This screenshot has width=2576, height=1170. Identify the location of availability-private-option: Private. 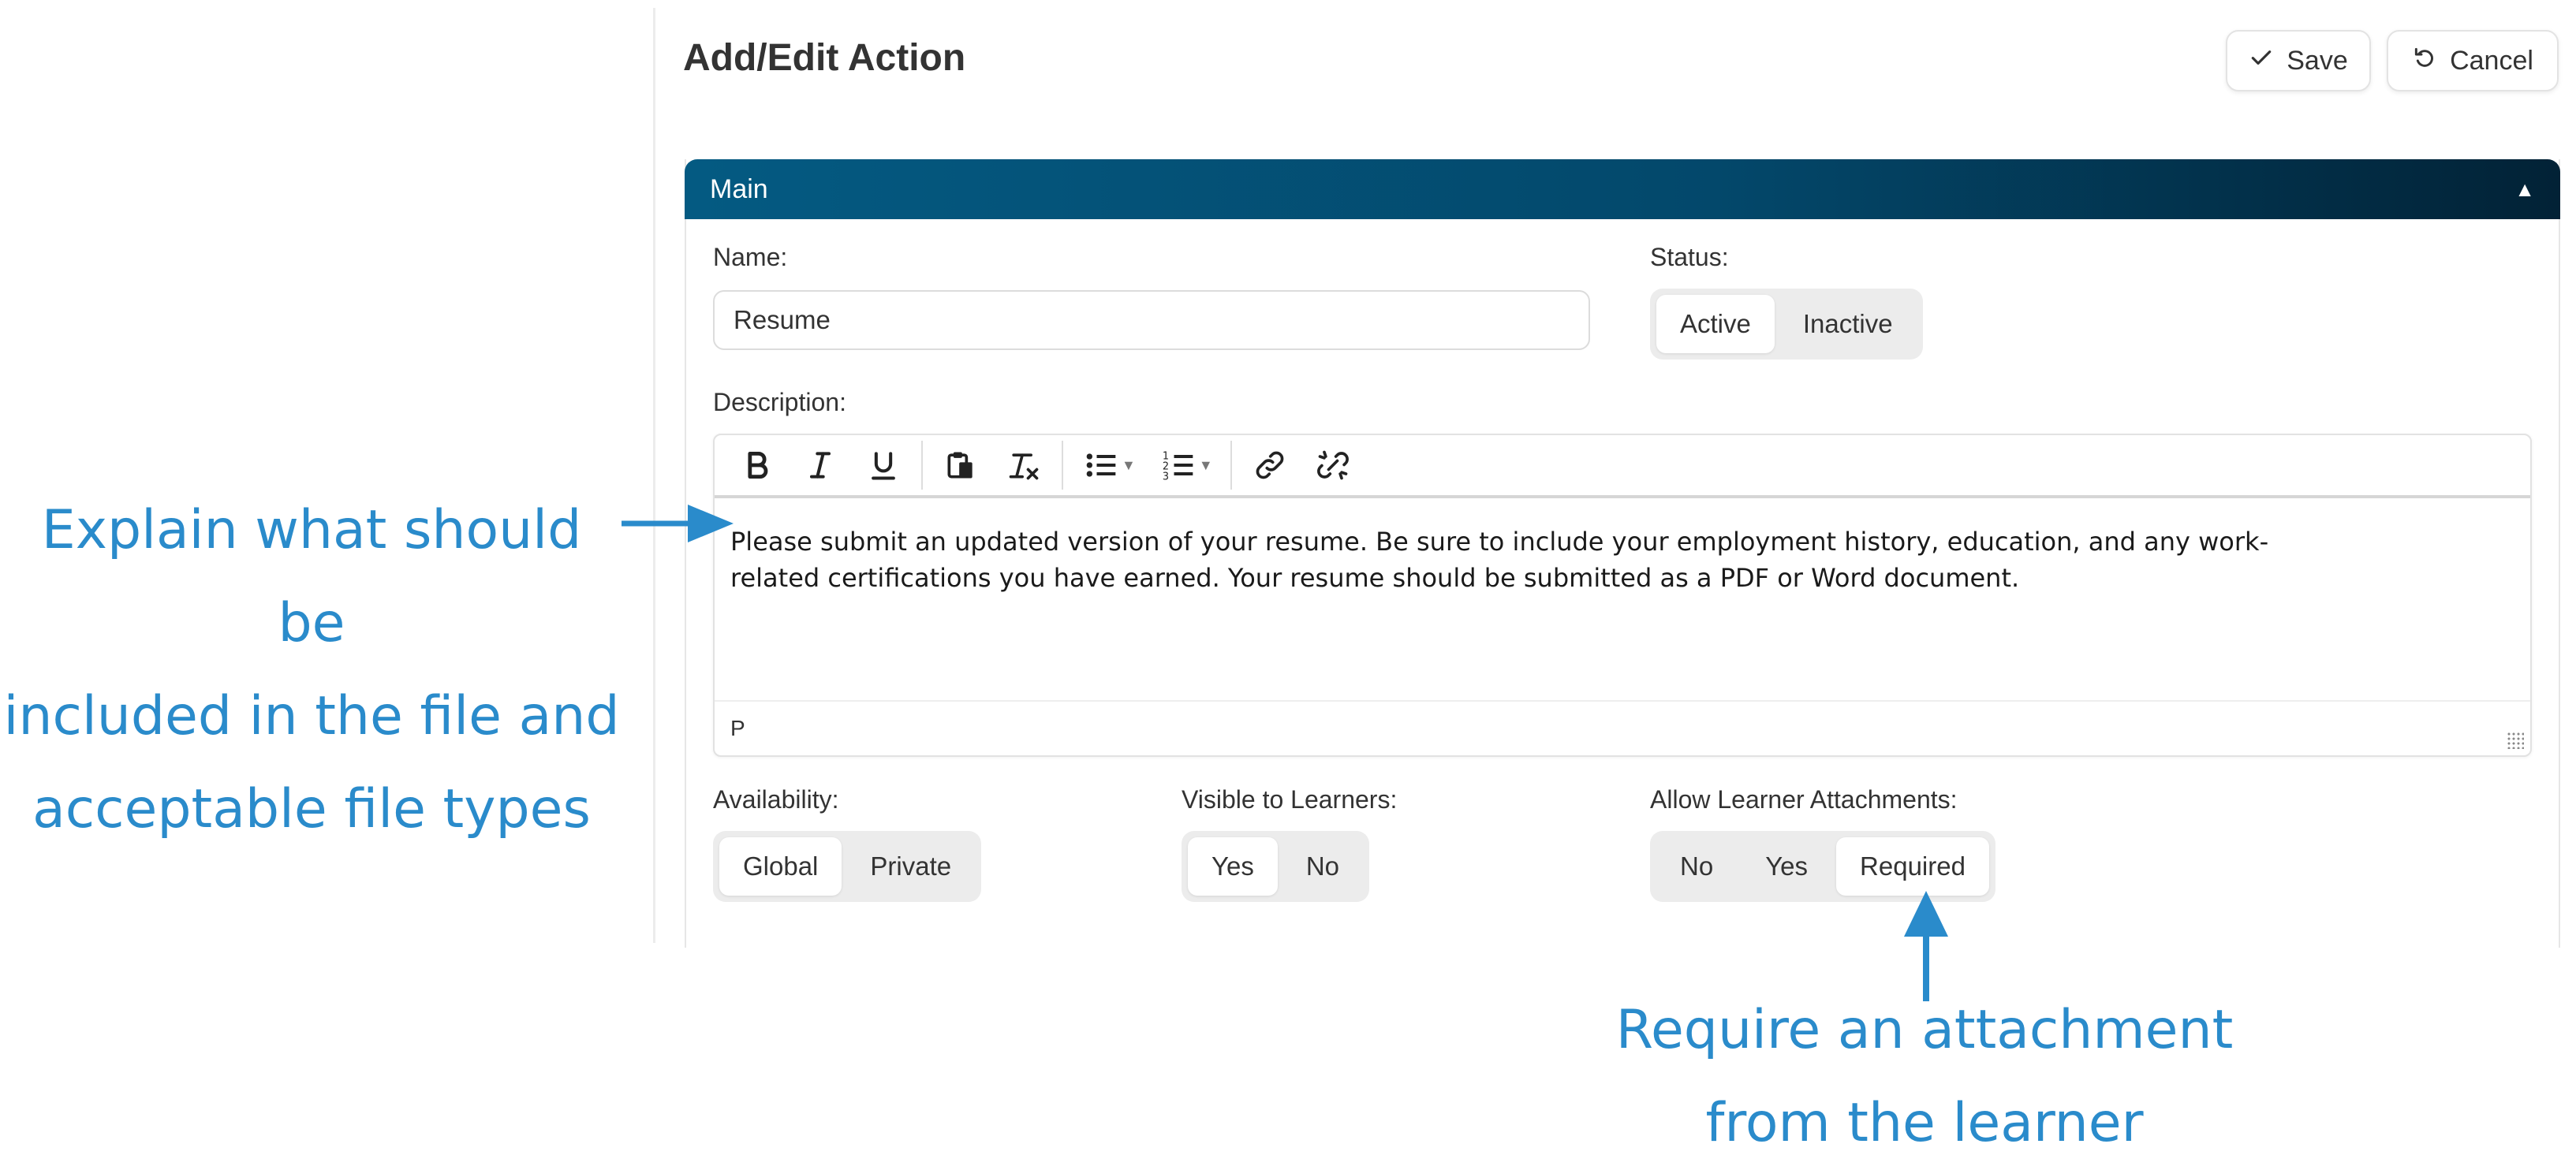
(910, 866).